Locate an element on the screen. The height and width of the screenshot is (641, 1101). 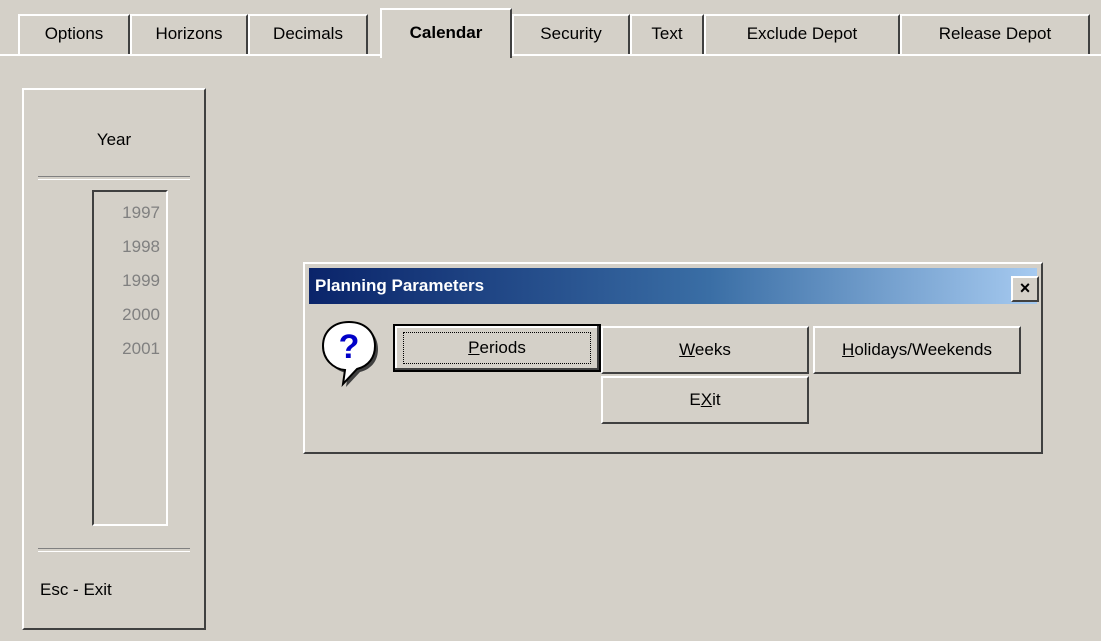
close-button: × is located at coordinates (1025, 289).